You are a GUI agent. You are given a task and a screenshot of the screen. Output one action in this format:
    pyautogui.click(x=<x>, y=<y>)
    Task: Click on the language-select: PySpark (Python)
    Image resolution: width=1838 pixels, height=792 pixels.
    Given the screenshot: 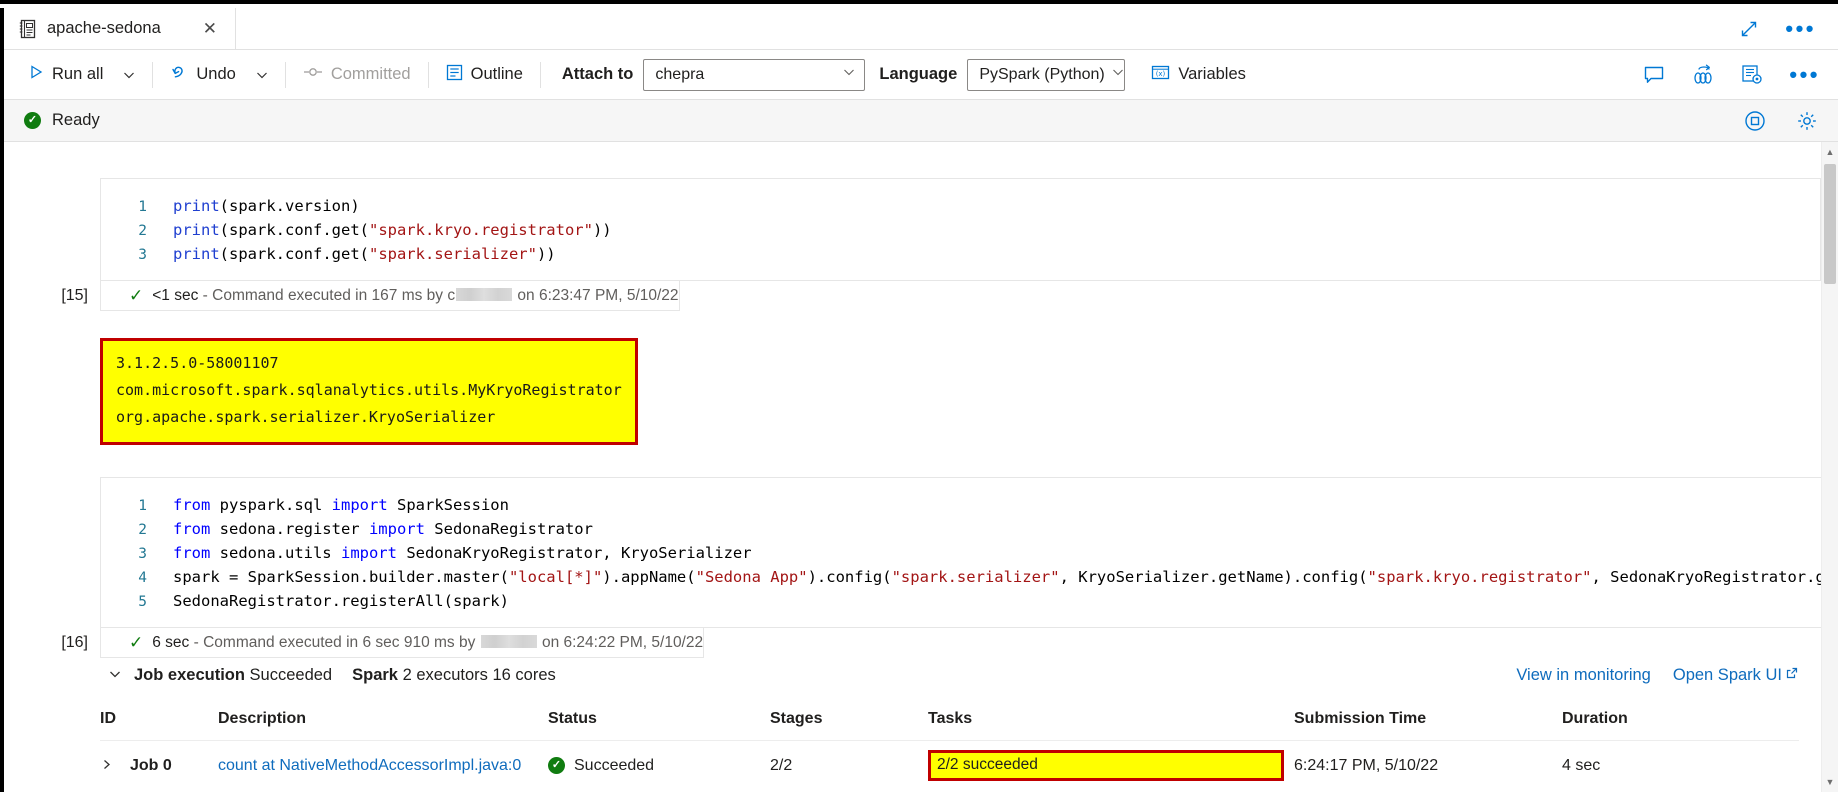 What is the action you would take?
    pyautogui.click(x=1046, y=74)
    